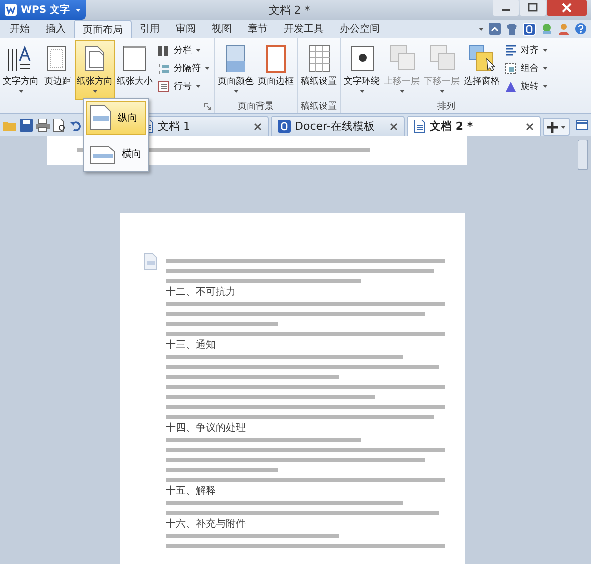  Describe the element at coordinates (206, 428) in the screenshot. I see `section-heading: 十四、争议的处理` at that location.